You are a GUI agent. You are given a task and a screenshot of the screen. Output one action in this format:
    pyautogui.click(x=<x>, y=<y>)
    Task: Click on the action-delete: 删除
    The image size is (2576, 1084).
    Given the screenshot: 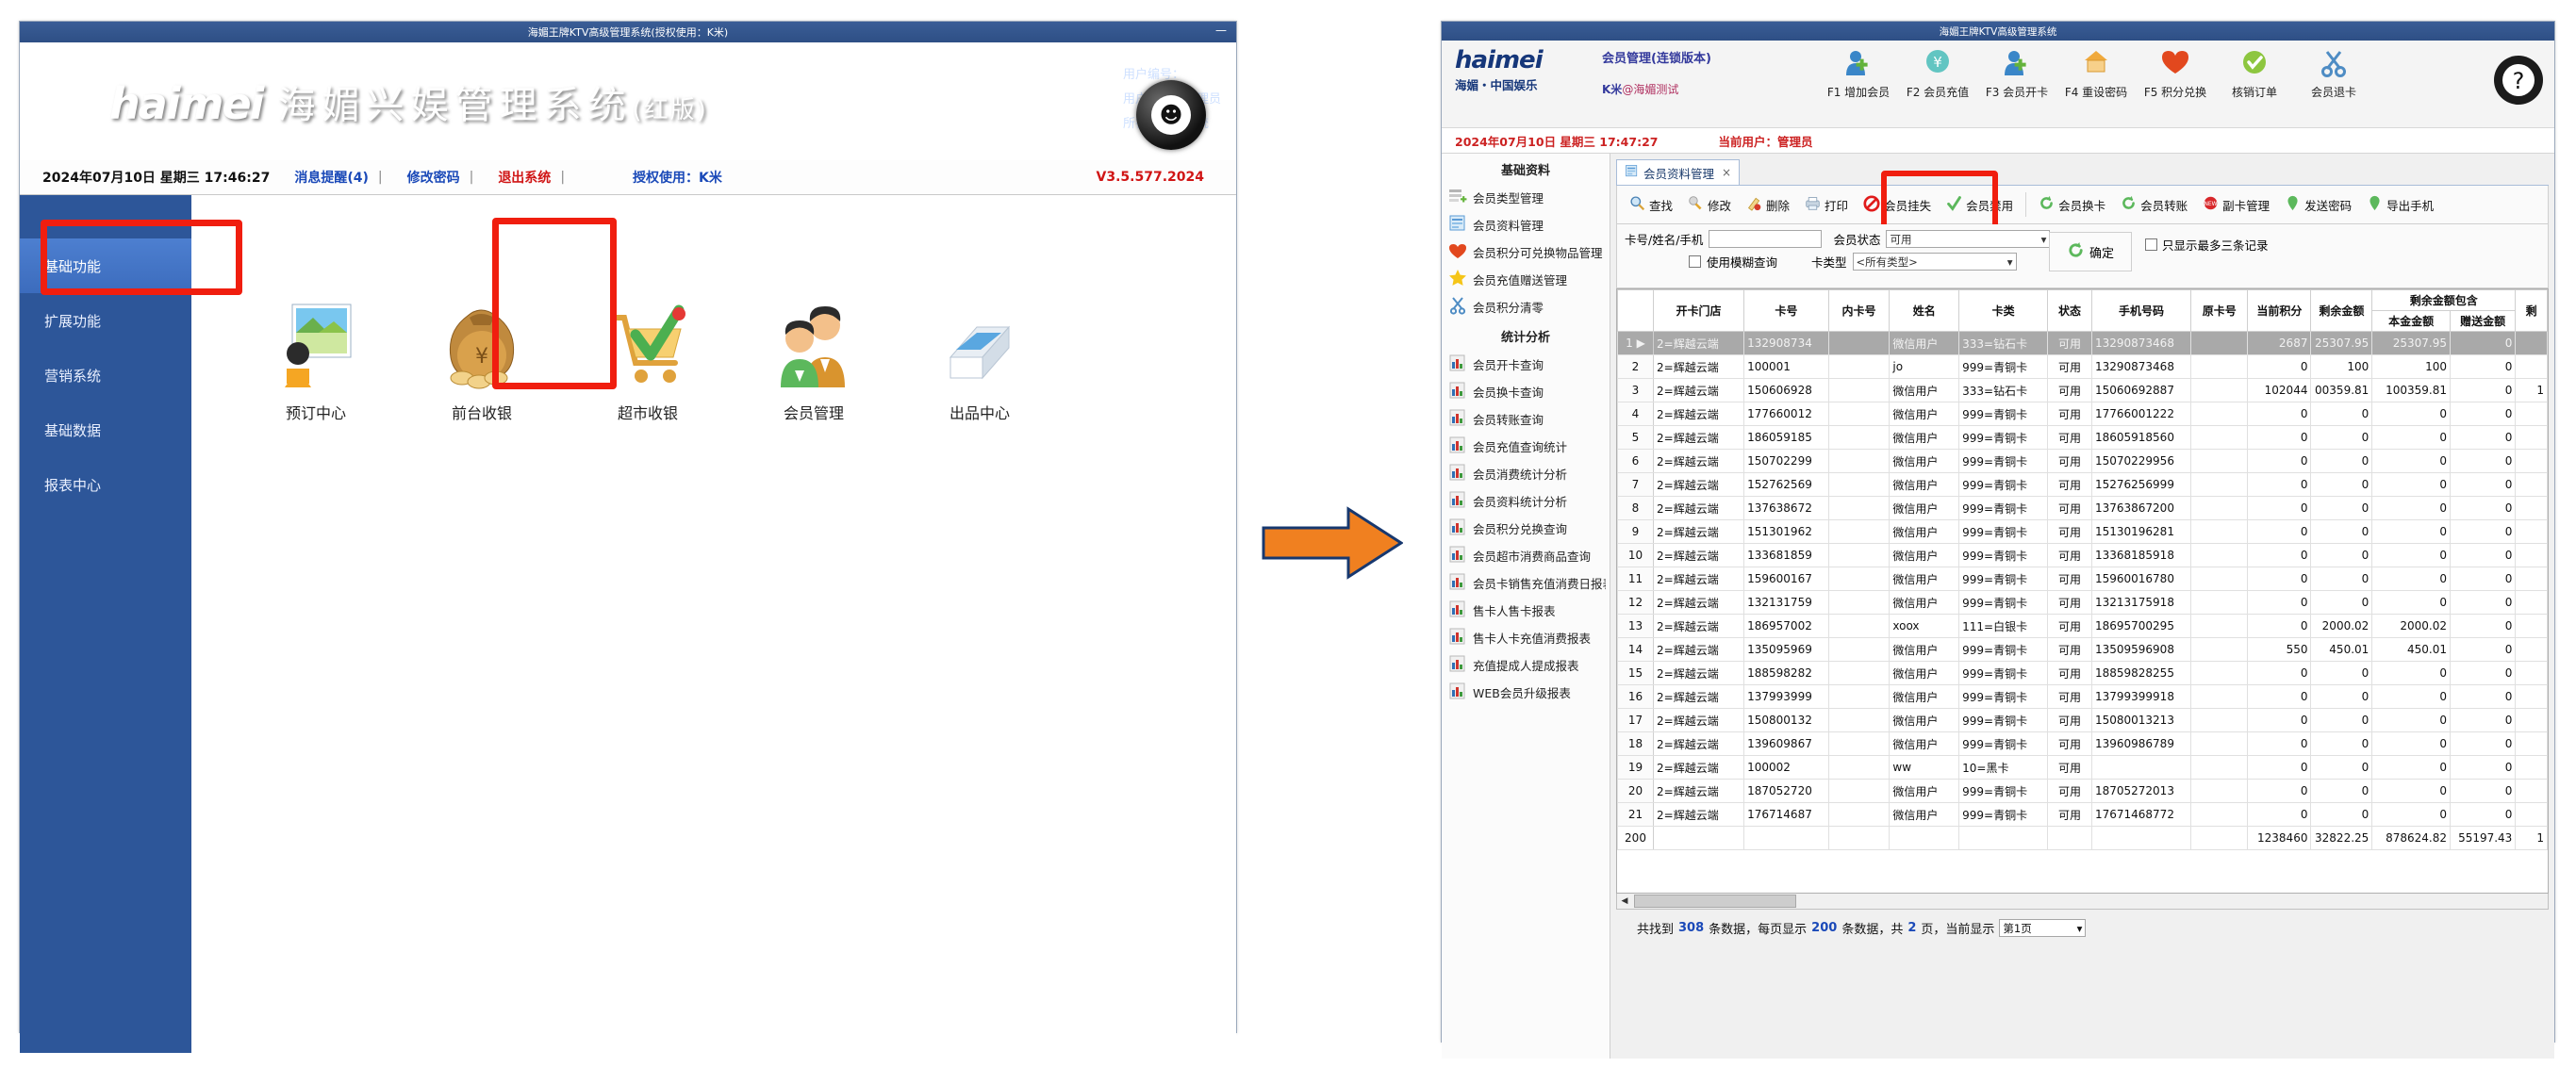 What is the action you would take?
    pyautogui.click(x=1768, y=204)
    